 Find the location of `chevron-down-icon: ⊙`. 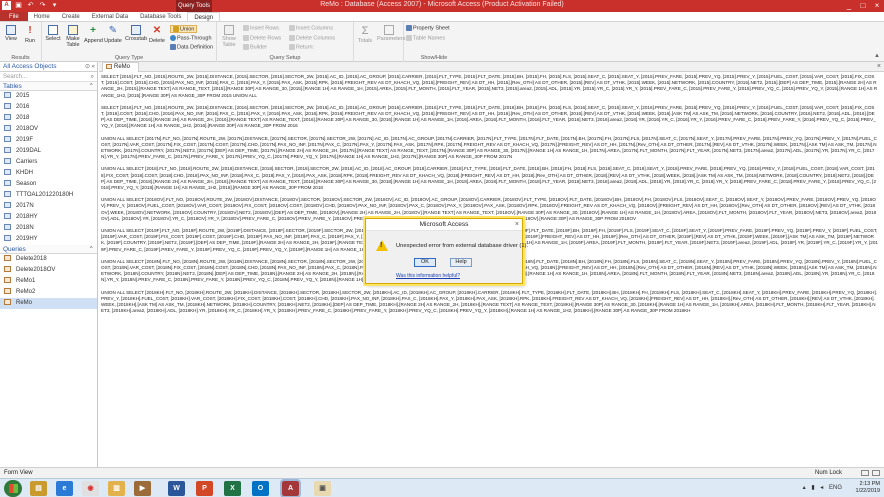

chevron-down-icon: ⊙ is located at coordinates (87, 67).